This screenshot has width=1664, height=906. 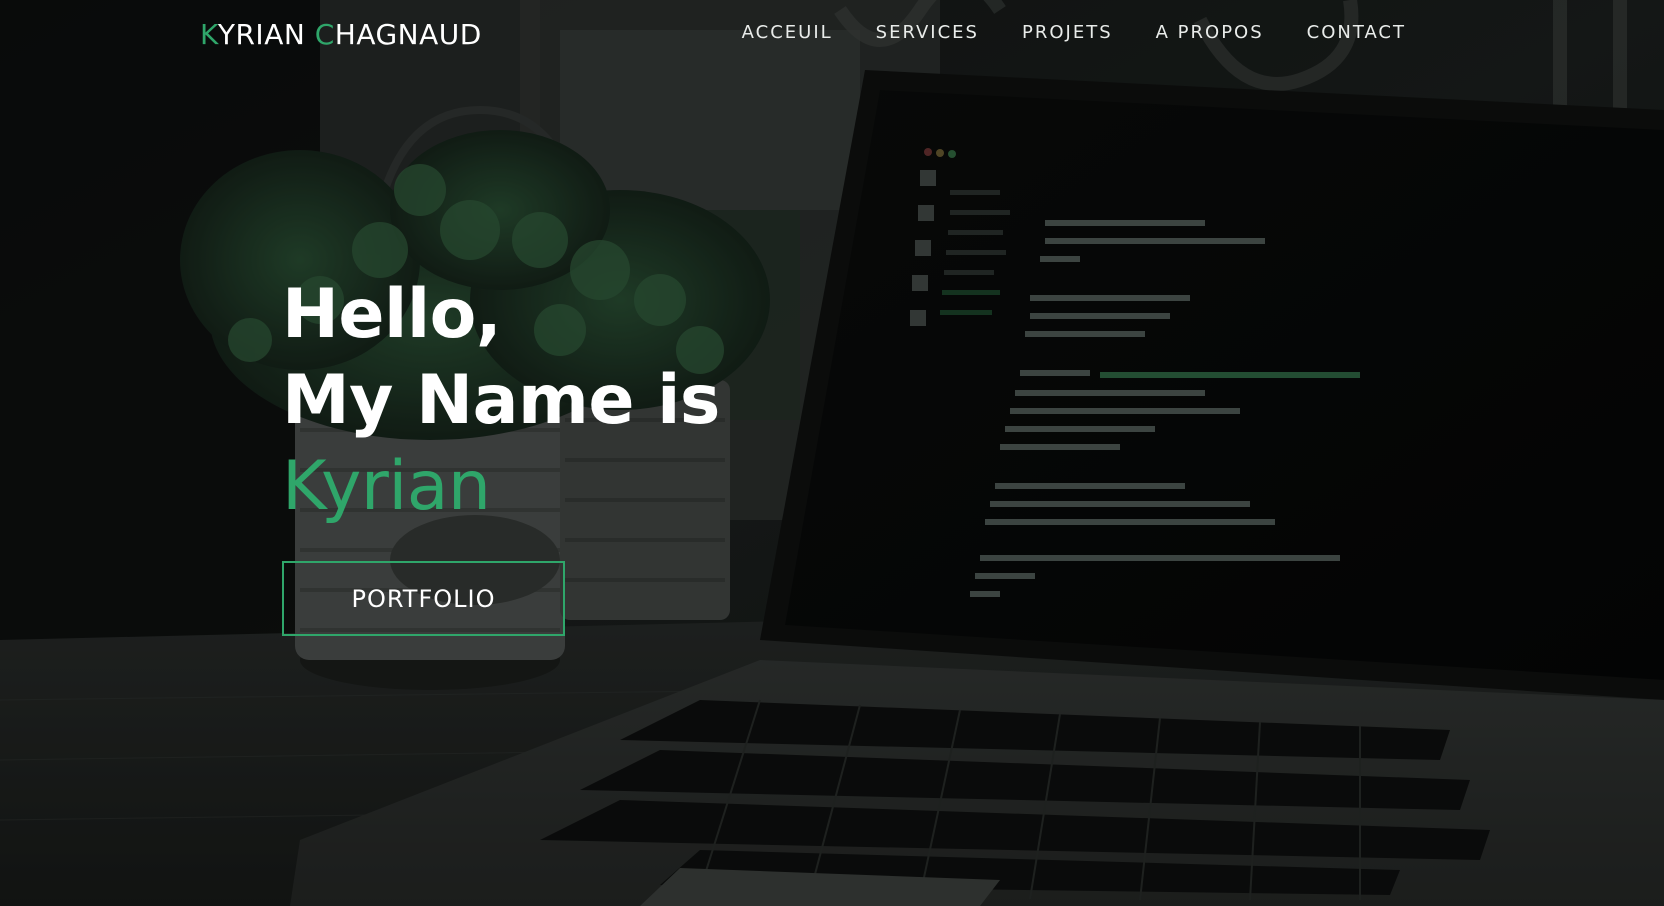 I want to click on logo-last-name: HAGNAUD, so click(x=408, y=34).